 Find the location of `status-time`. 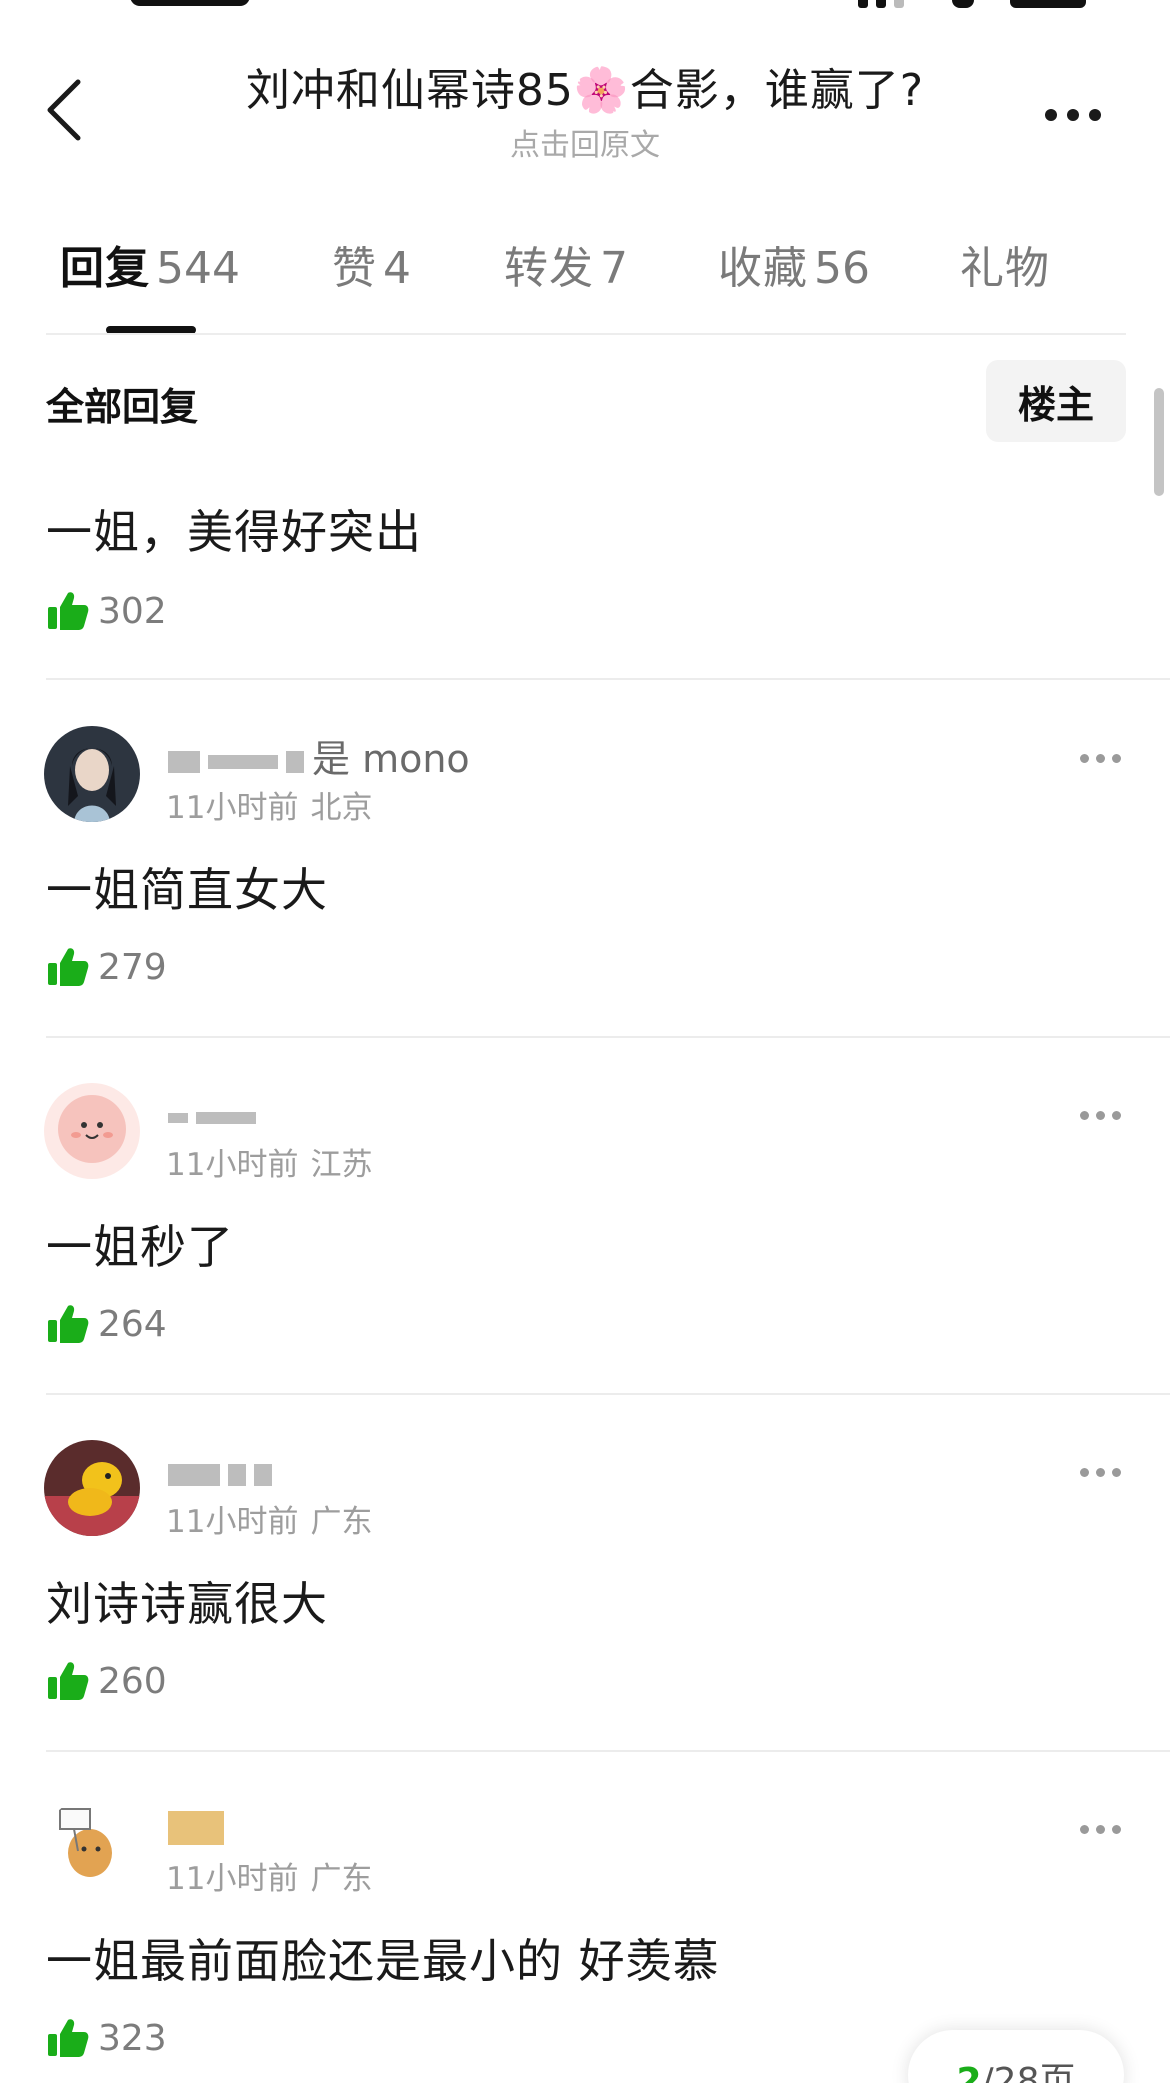

status-time is located at coordinates (190, 3).